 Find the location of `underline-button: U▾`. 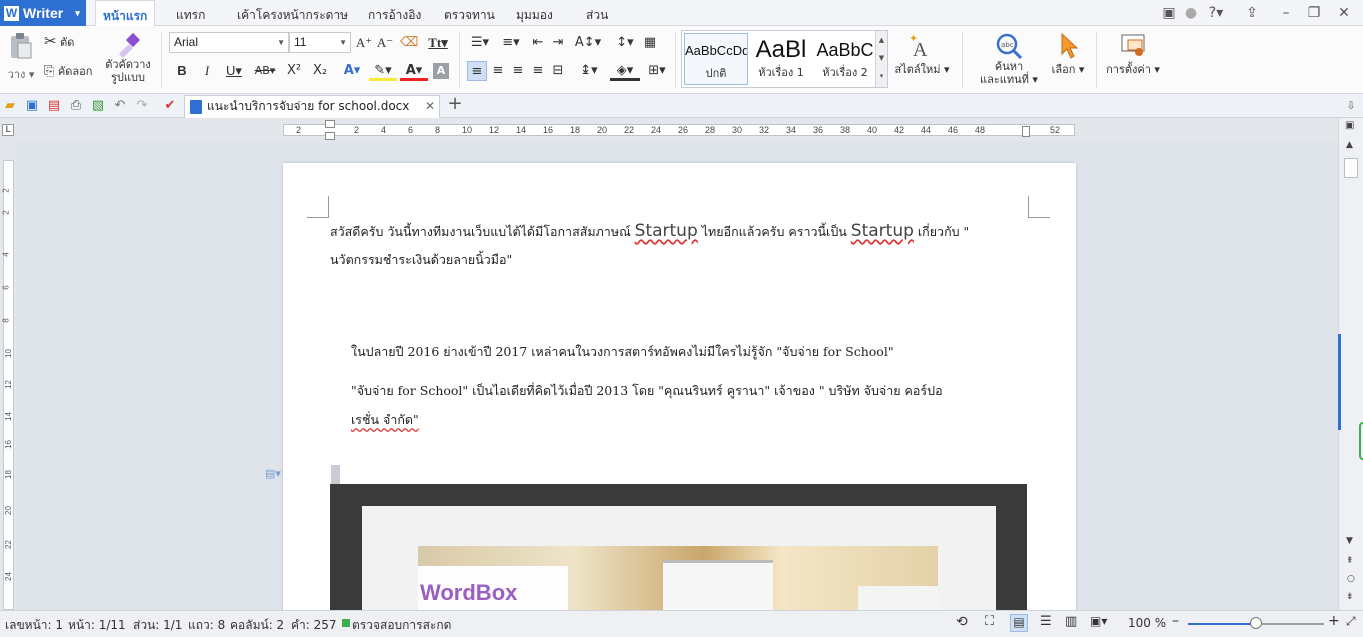

underline-button: U▾ is located at coordinates (234, 71).